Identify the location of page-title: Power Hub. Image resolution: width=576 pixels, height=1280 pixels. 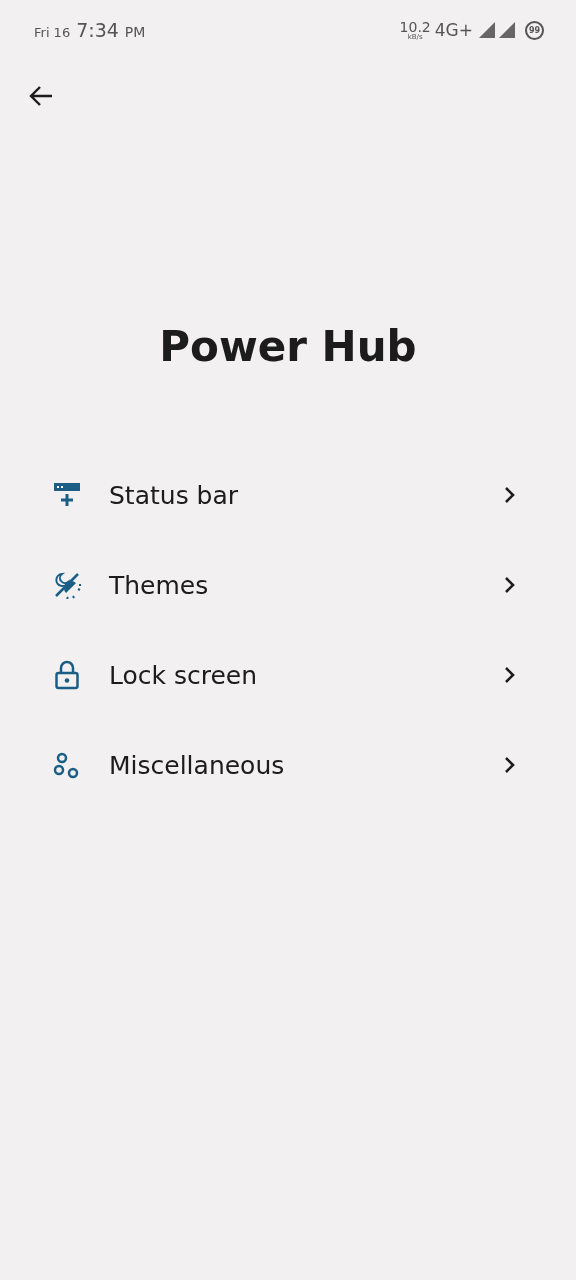
(288, 347).